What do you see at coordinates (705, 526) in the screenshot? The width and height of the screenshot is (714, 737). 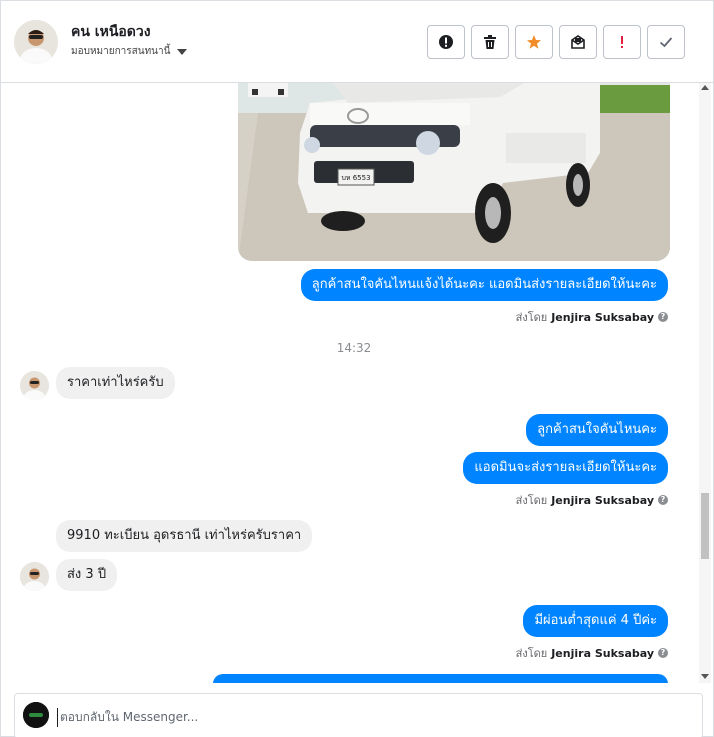 I see `scrollbar-thumb` at bounding box center [705, 526].